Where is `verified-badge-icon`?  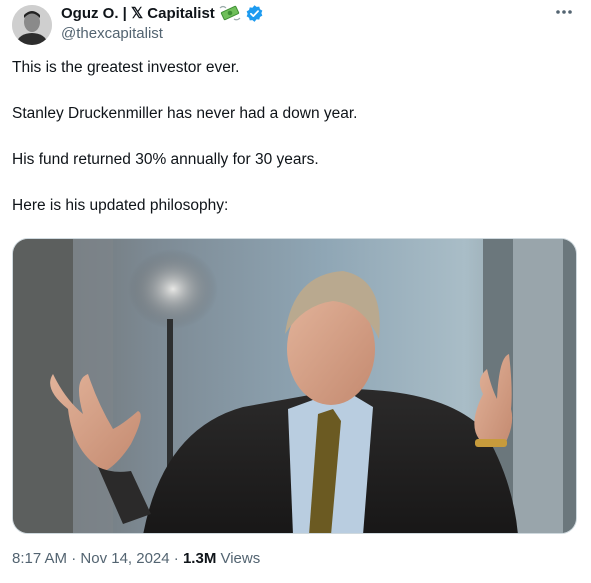
verified-badge-icon is located at coordinates (254, 13).